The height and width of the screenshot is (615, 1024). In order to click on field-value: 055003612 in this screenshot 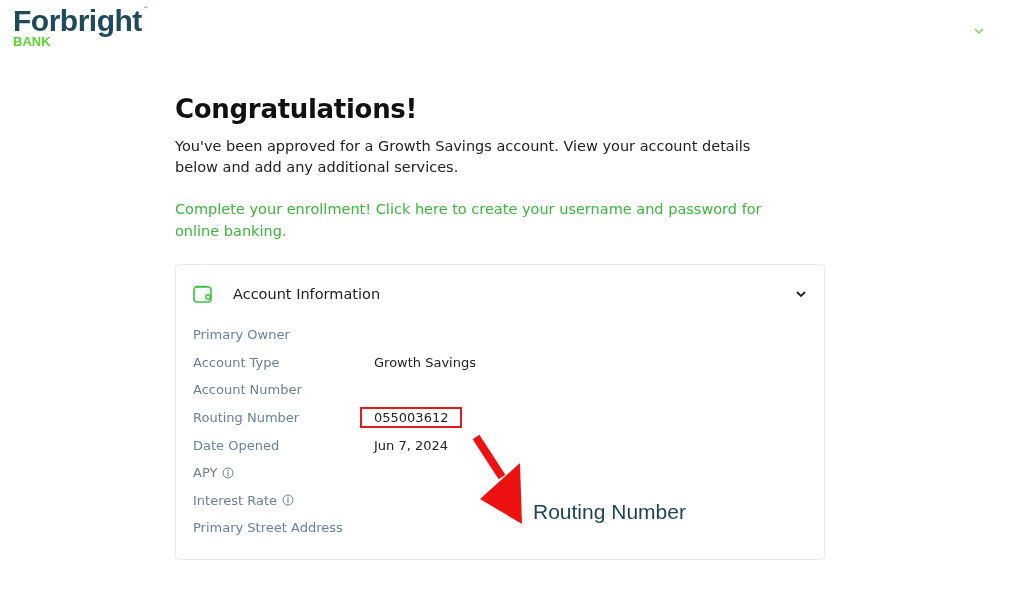, I will do `click(411, 418)`.